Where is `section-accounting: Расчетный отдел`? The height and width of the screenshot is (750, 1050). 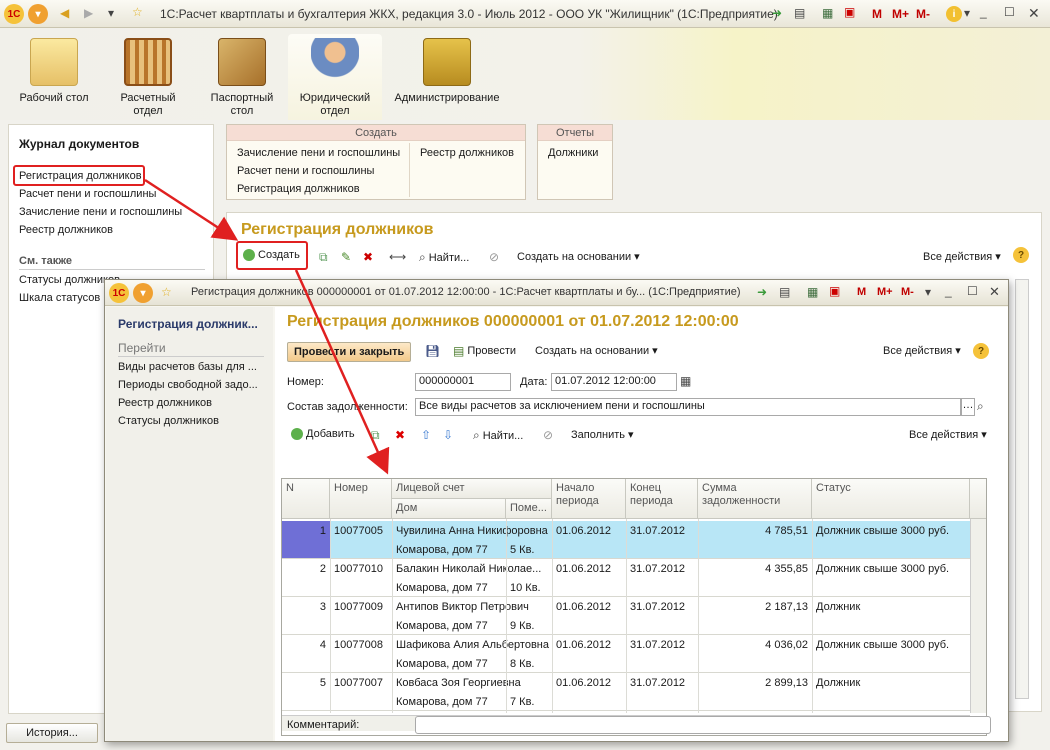
section-accounting: Расчетный отдел is located at coordinates (148, 76).